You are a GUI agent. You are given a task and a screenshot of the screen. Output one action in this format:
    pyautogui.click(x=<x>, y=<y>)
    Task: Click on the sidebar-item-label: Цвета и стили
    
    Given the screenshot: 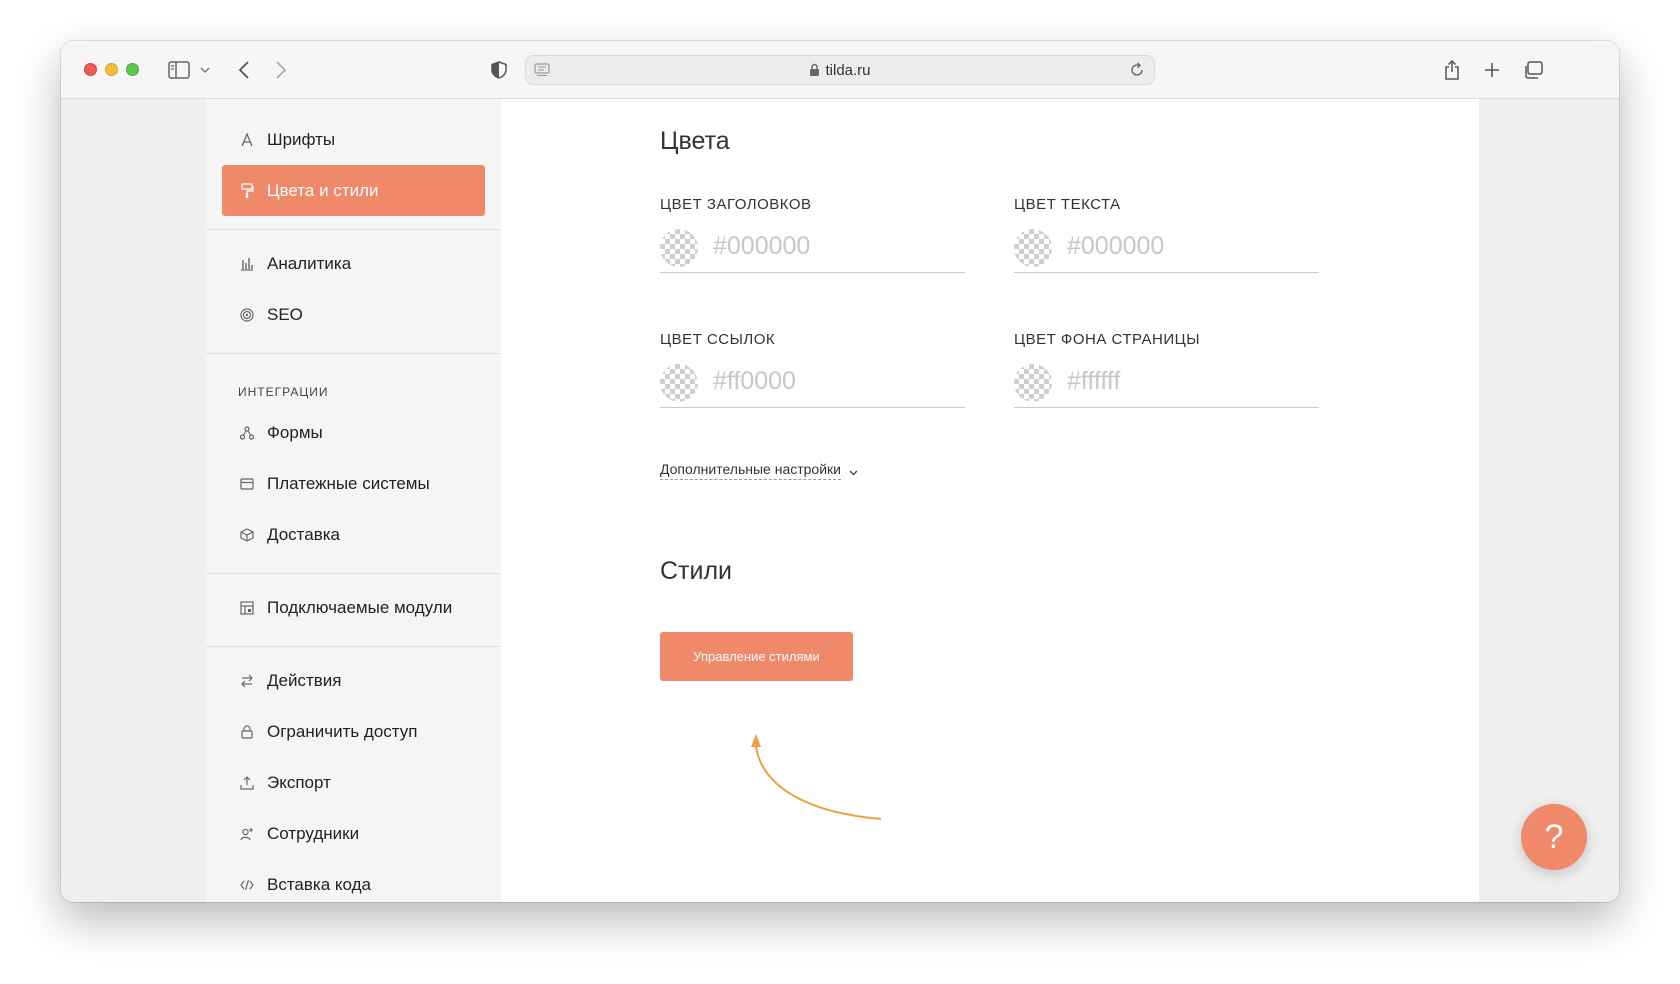 What is the action you would take?
    pyautogui.click(x=323, y=190)
    